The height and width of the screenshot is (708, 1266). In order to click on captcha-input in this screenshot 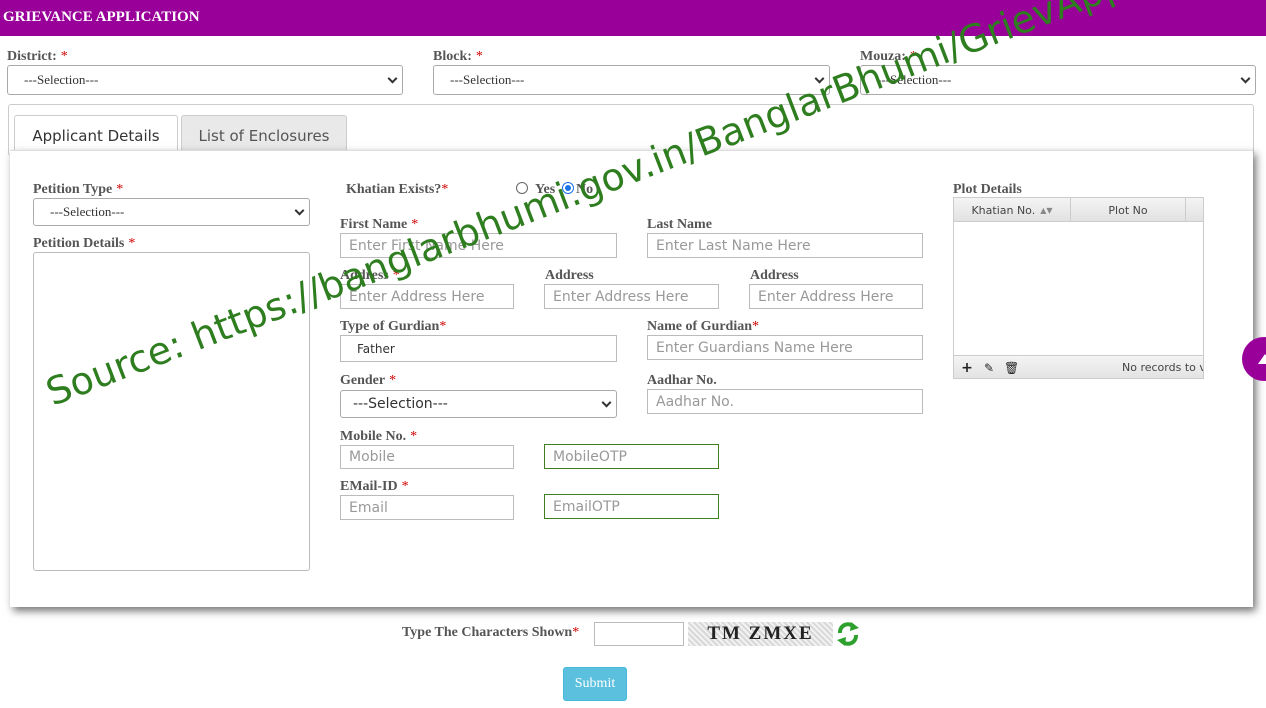, I will do `click(639, 634)`.